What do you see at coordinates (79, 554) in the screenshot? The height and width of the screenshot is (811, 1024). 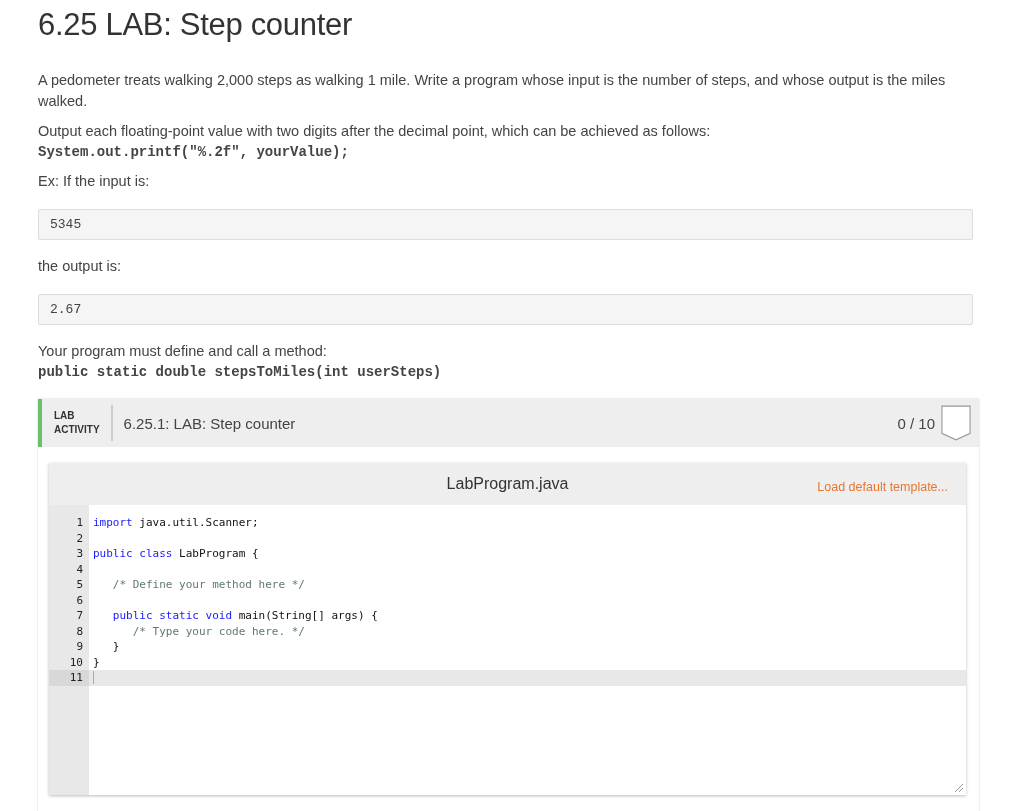 I see `line-number: 3` at bounding box center [79, 554].